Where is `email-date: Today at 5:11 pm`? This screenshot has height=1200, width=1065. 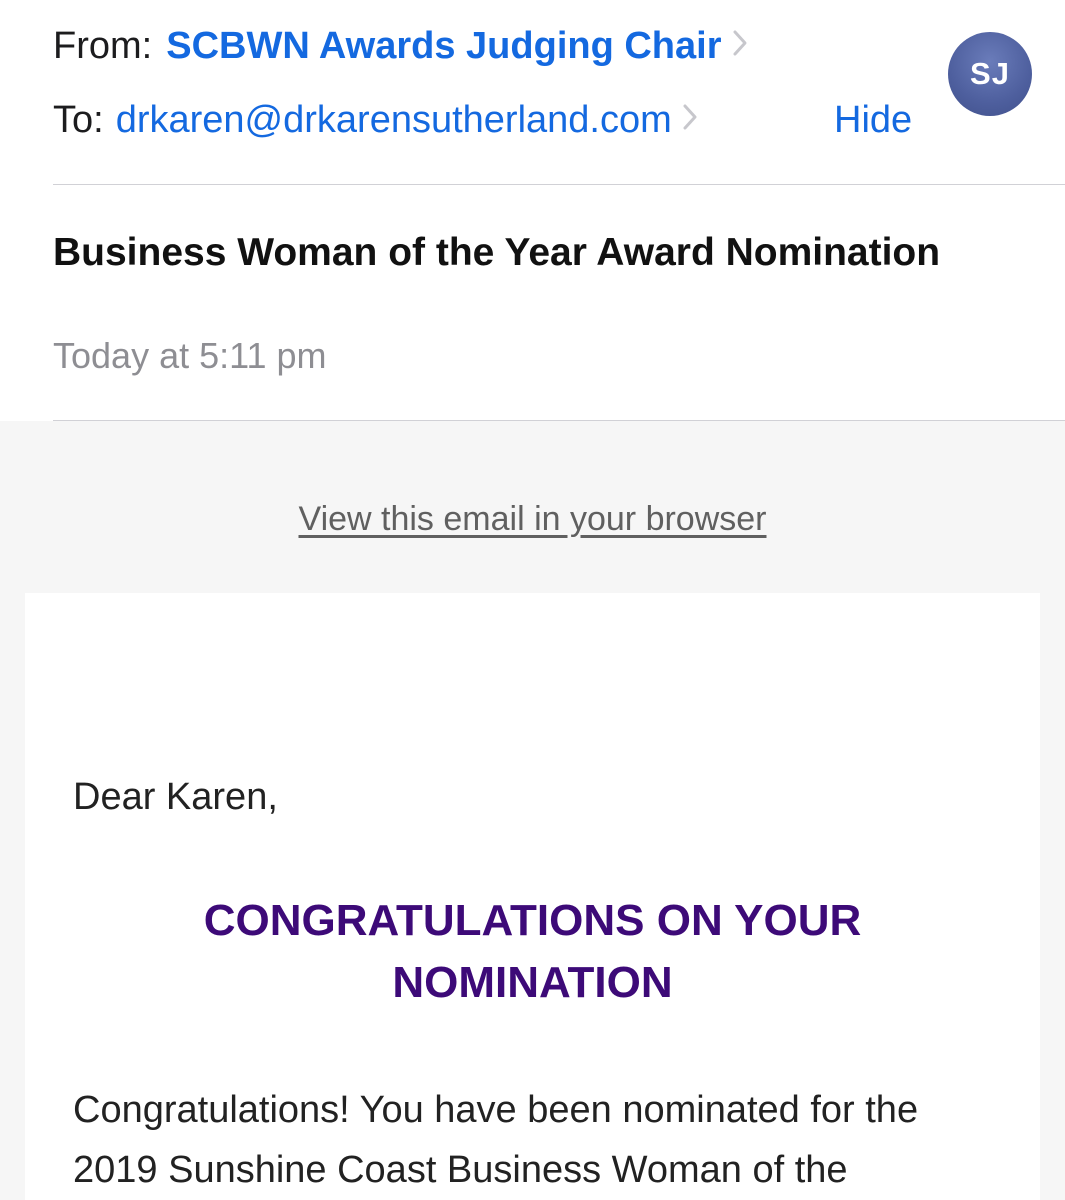 email-date: Today at 5:11 pm is located at coordinates (190, 355).